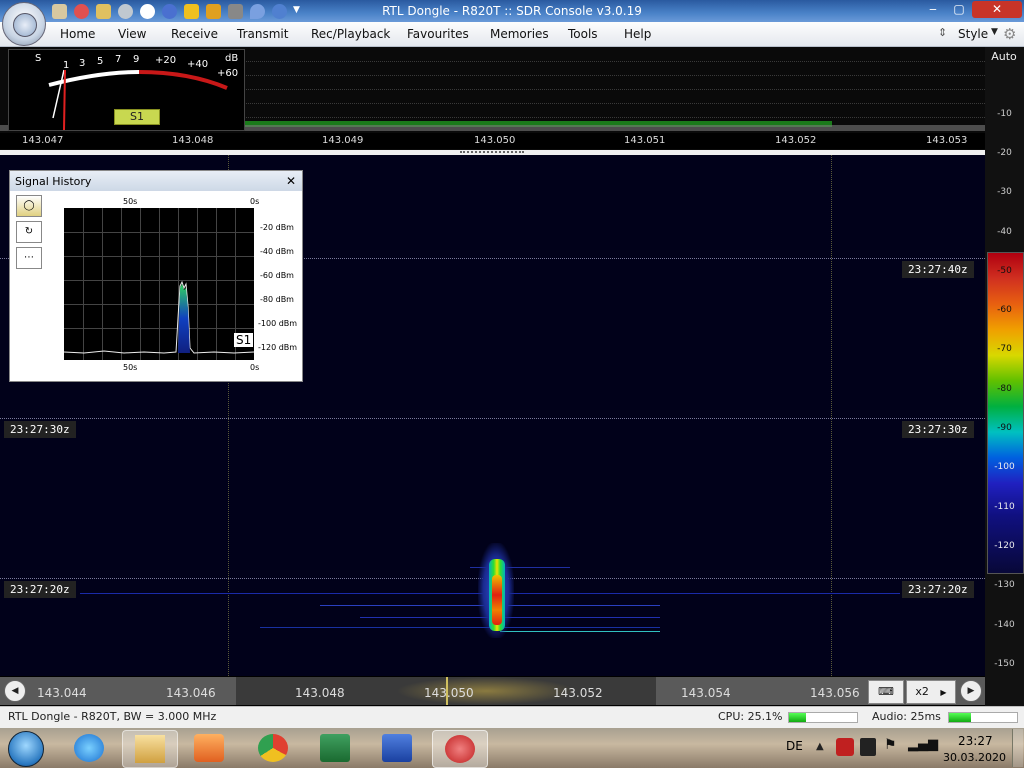 The height and width of the screenshot is (768, 1024). I want to click on db-scale-label: +60, so click(228, 73).